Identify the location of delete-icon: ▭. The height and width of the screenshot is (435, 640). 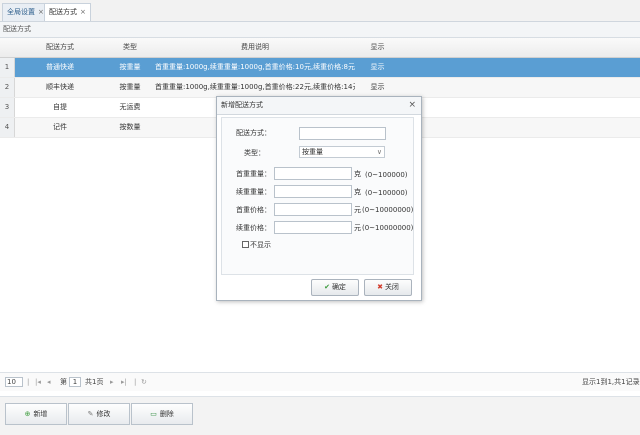
(153, 414).